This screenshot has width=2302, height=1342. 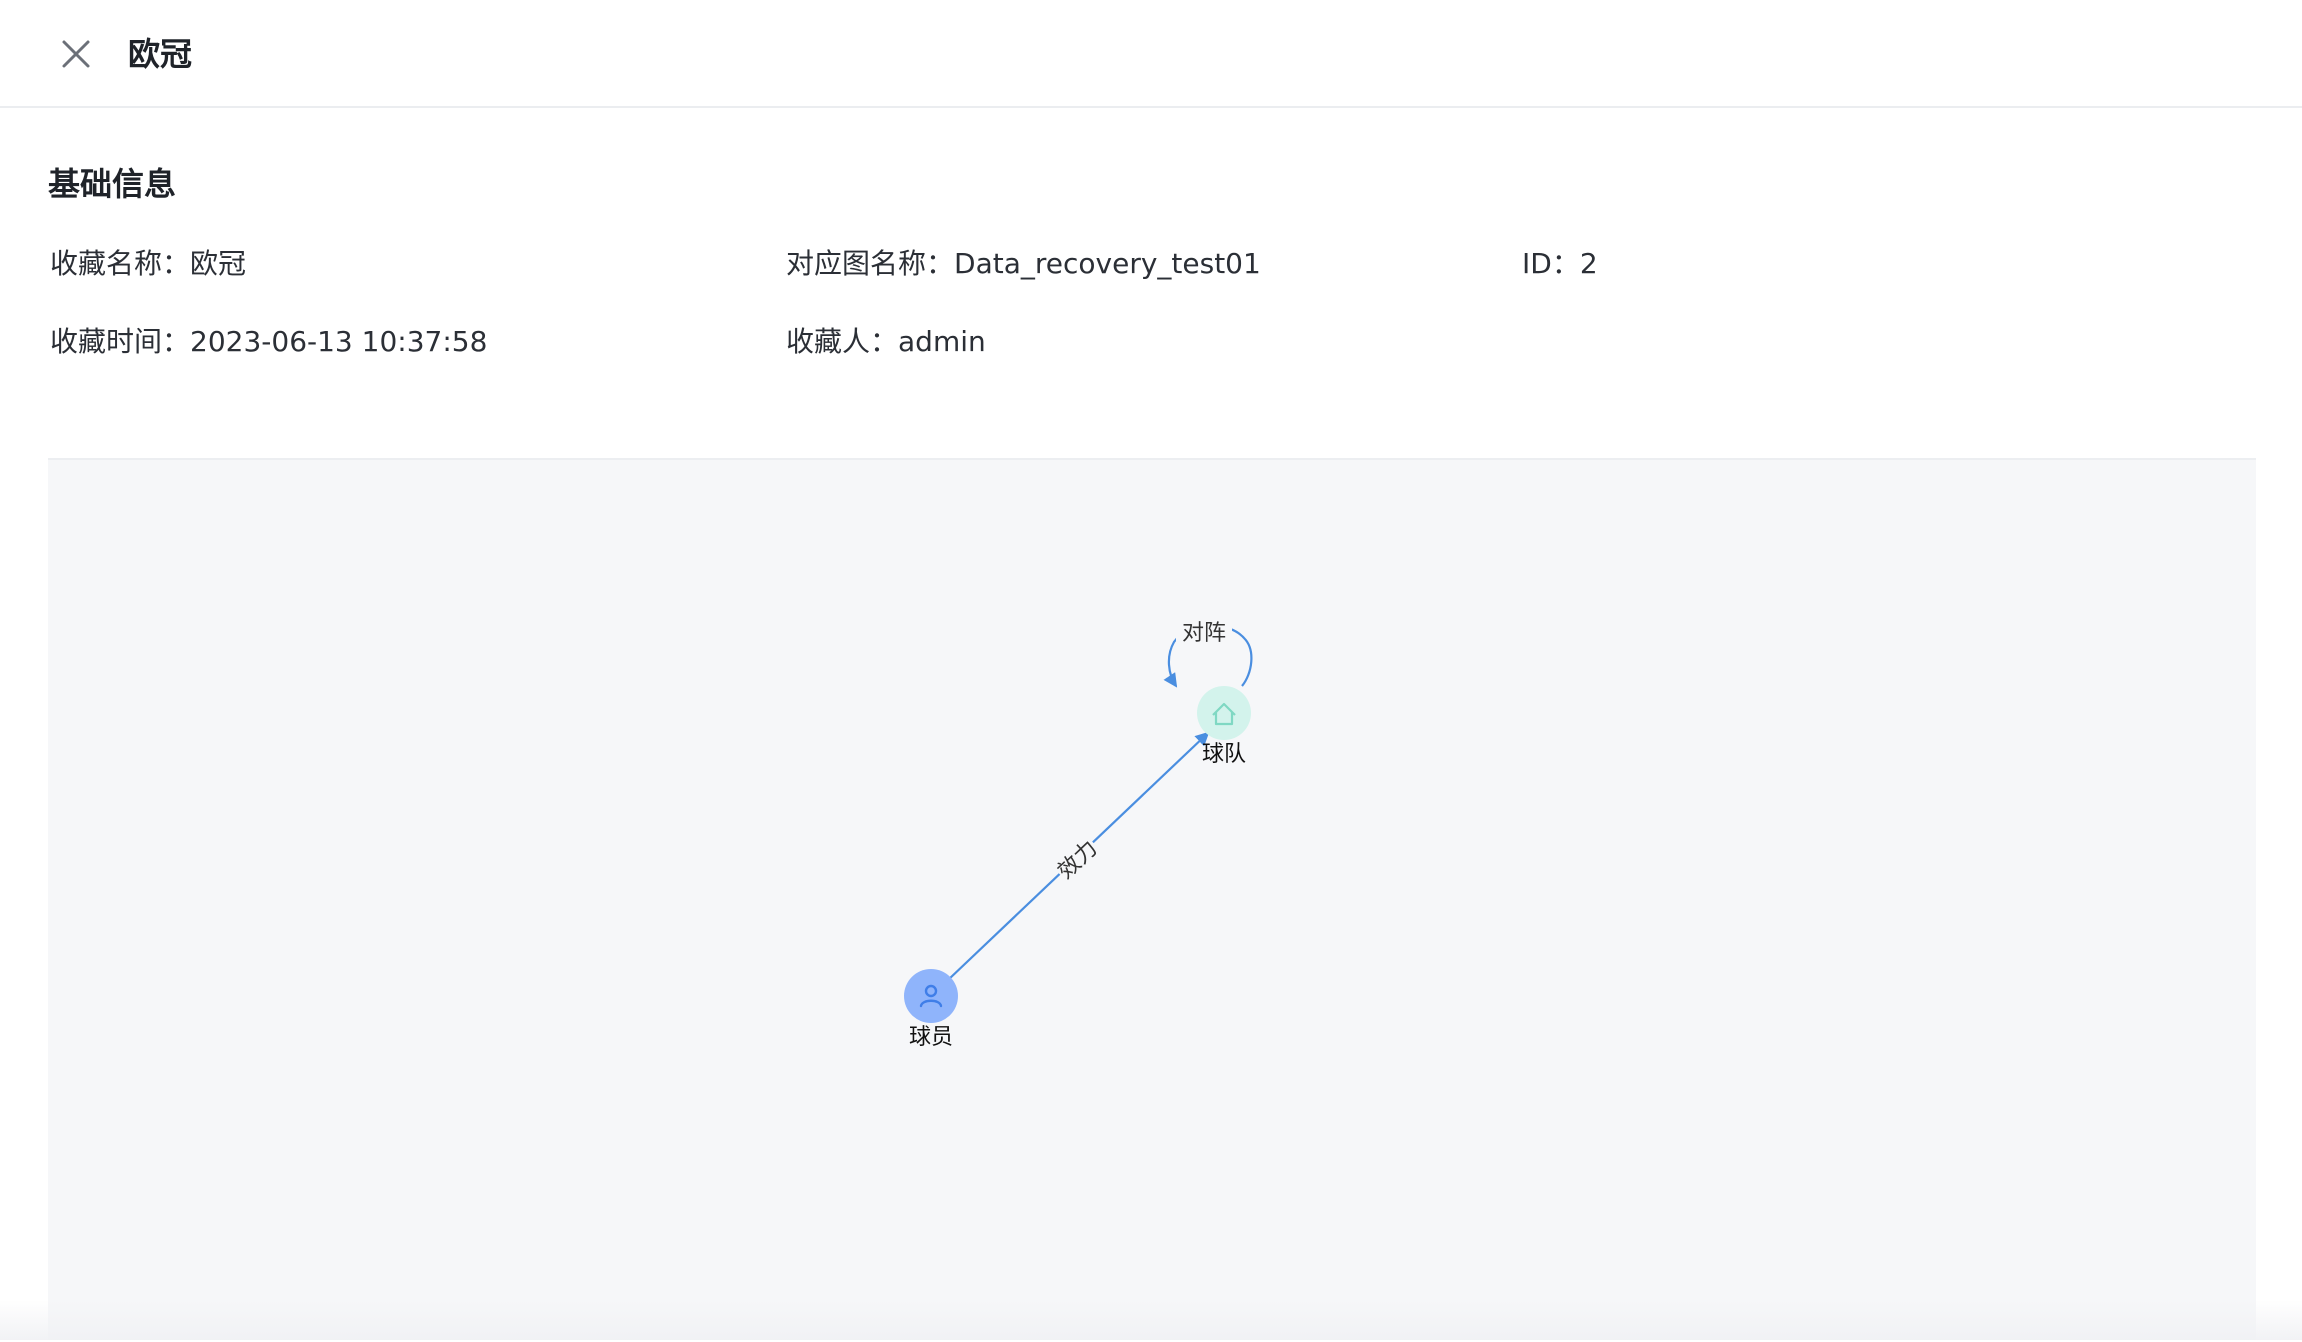 I want to click on info-favoriter: 收藏人：admin, so click(x=886, y=342).